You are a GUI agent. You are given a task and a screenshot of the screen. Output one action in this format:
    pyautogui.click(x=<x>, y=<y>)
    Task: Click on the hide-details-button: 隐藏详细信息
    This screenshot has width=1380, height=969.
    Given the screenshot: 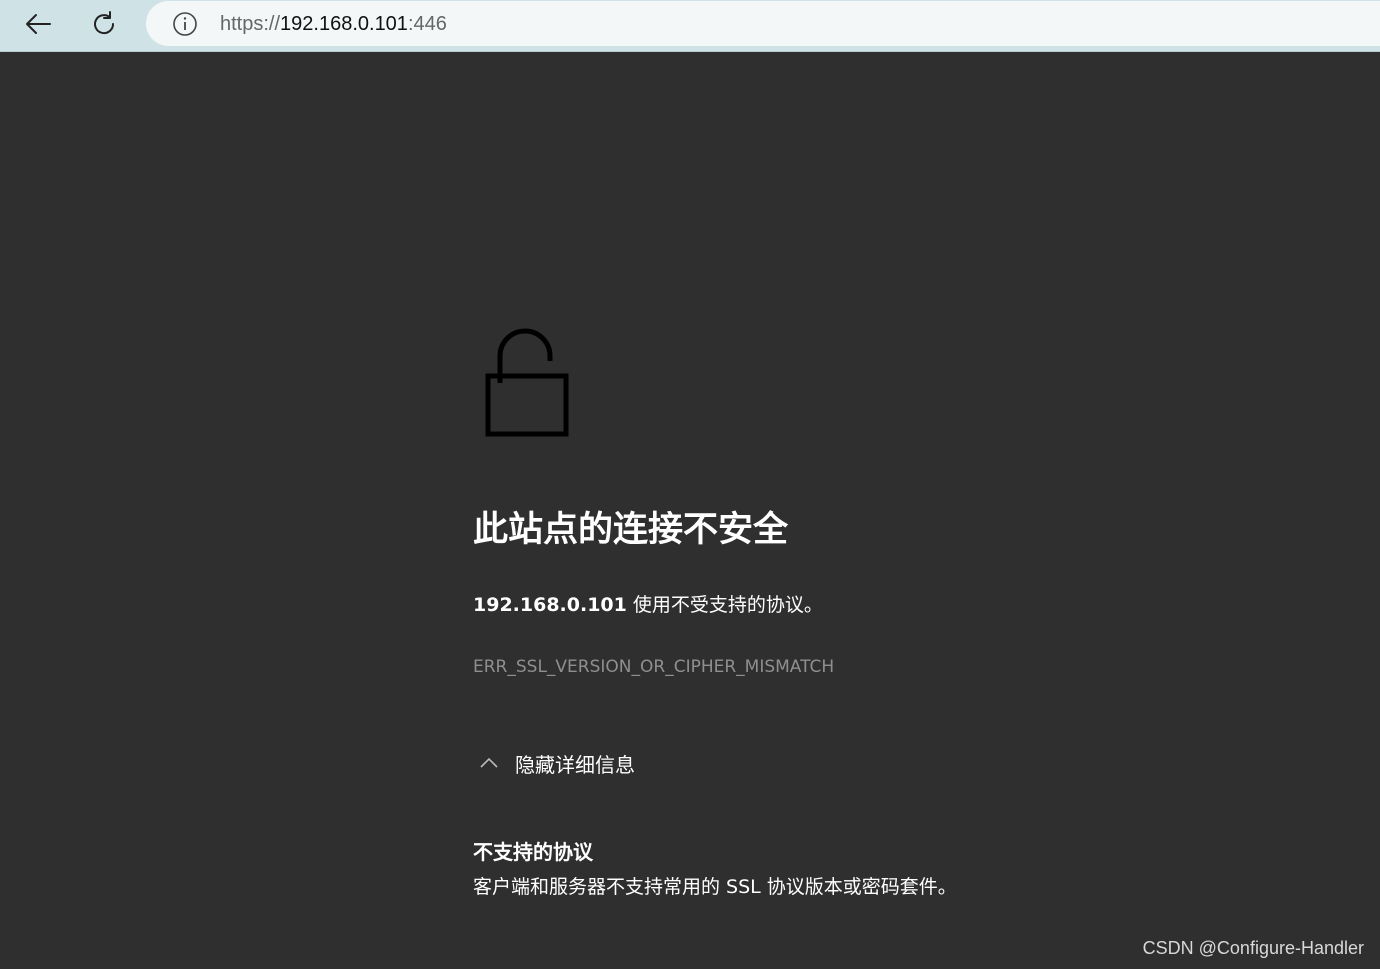 What is the action you would take?
    pyautogui.click(x=554, y=763)
    